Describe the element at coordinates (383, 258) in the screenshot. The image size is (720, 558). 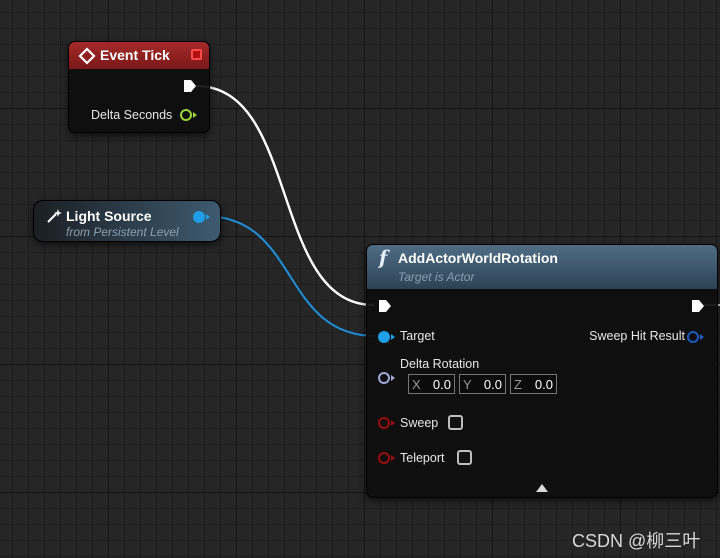
I see `function-icon: f` at that location.